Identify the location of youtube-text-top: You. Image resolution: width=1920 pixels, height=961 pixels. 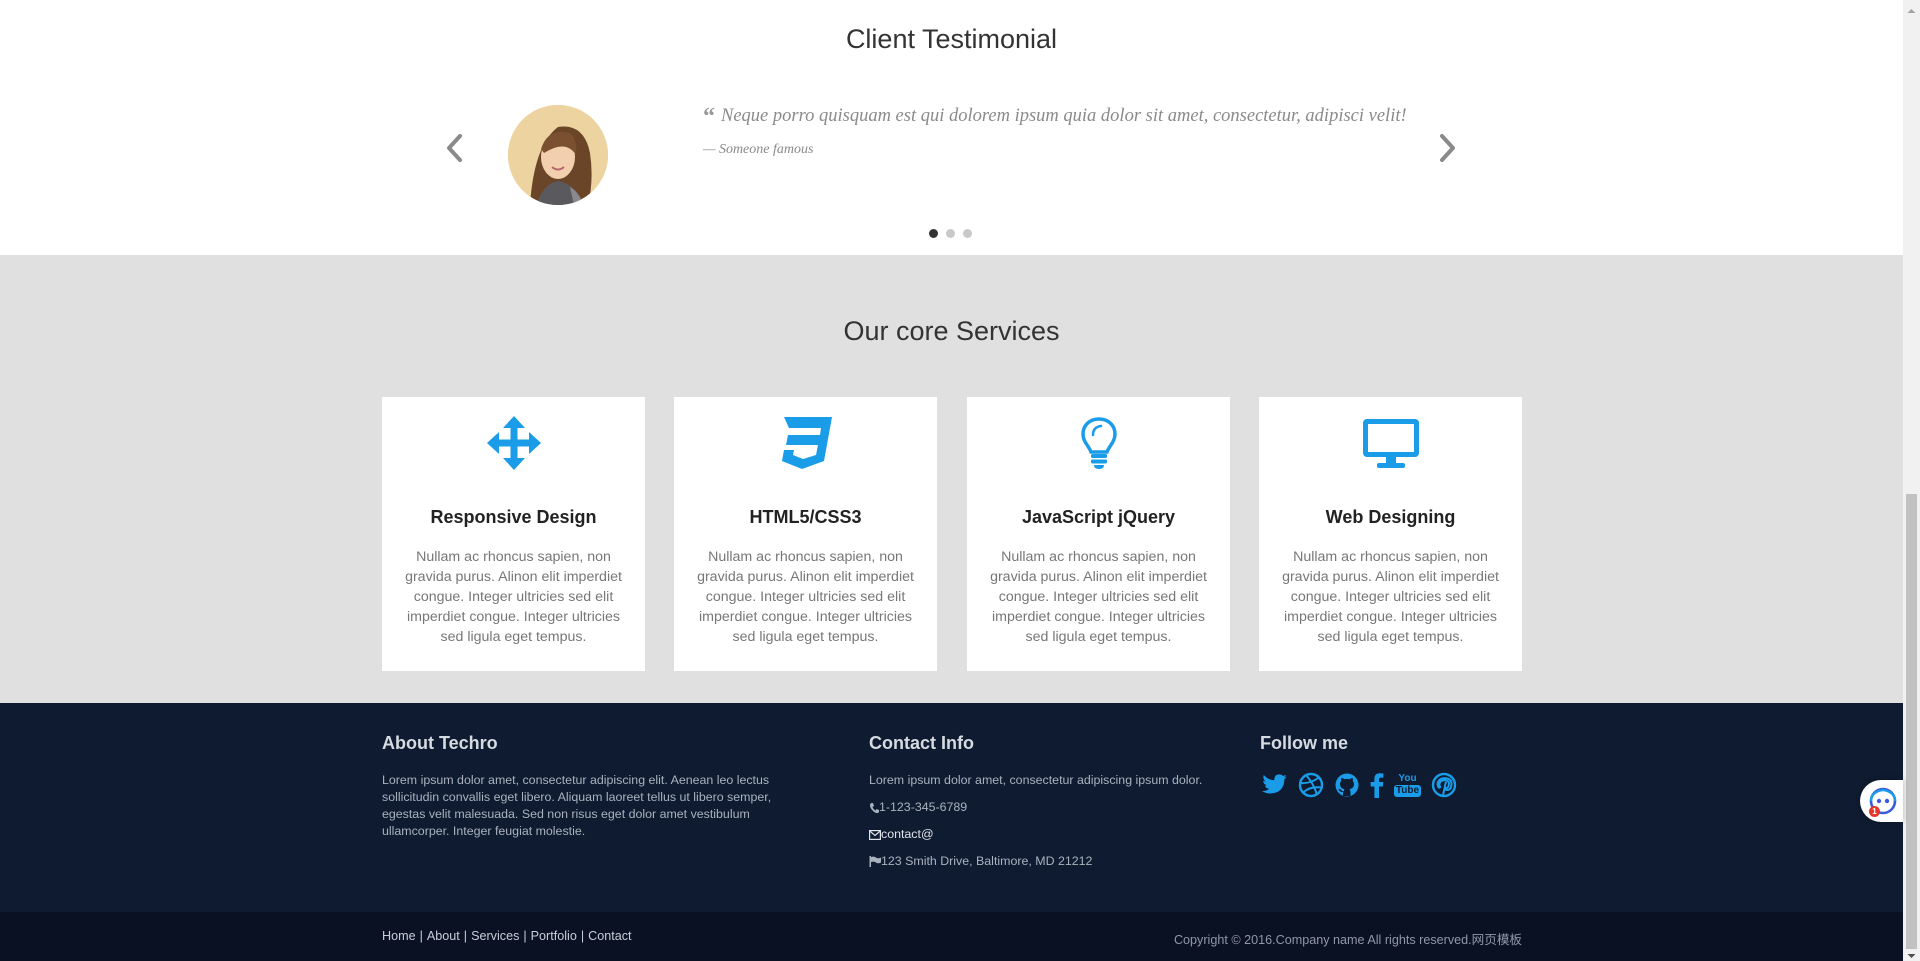
(1407, 778).